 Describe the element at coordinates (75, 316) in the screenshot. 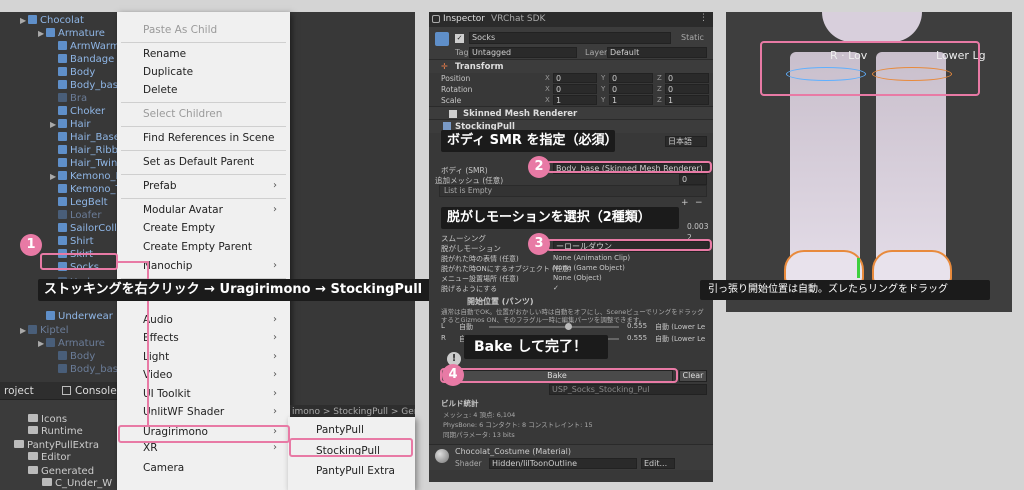

I see `hierarchy-item: Underwear` at that location.